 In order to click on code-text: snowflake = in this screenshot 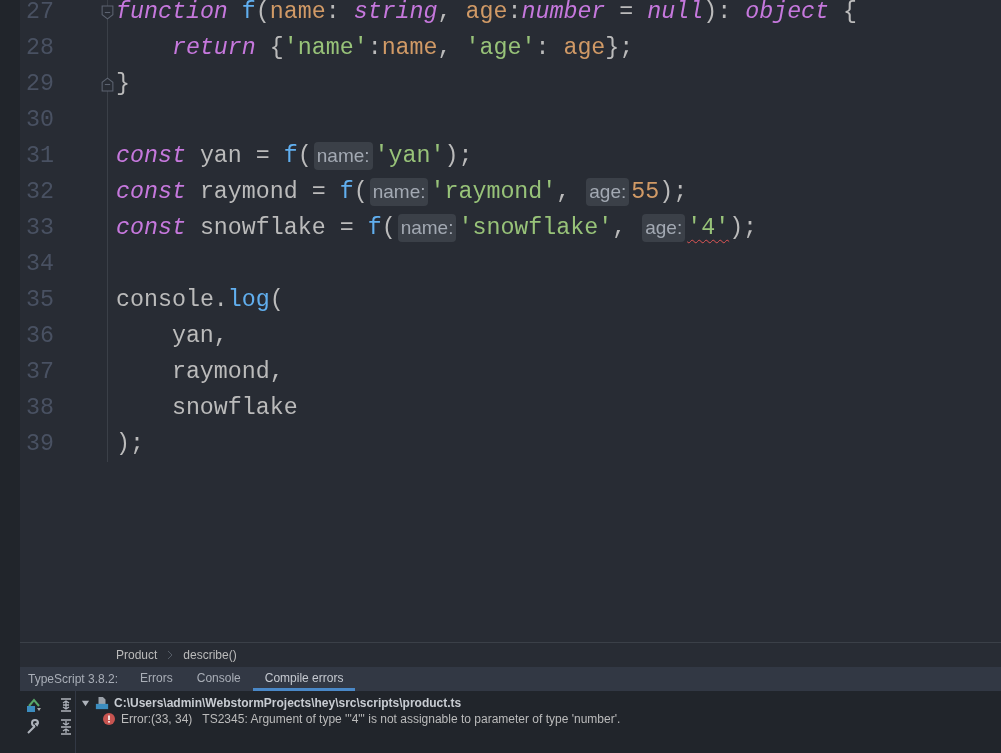, I will do `click(276, 228)`.